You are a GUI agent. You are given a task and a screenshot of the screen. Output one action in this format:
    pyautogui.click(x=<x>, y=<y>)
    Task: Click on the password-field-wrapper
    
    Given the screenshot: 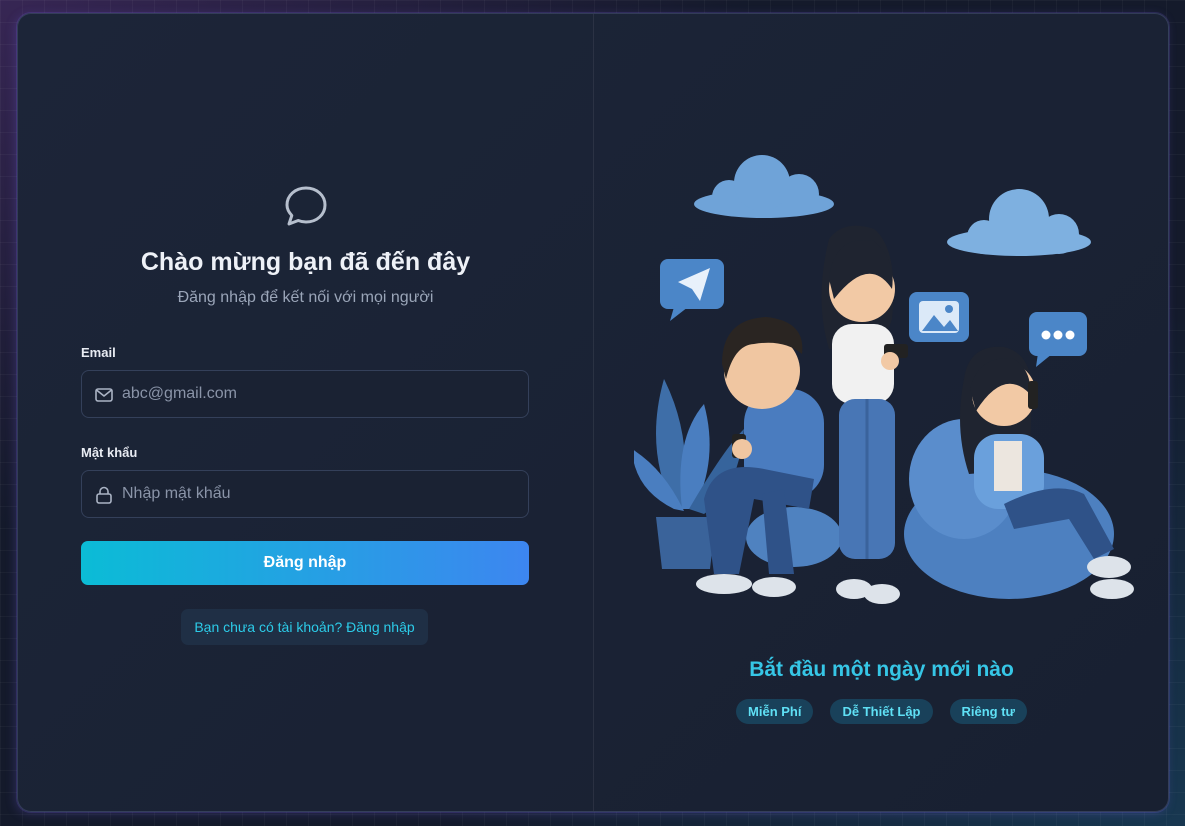 What is the action you would take?
    pyautogui.click(x=305, y=494)
    